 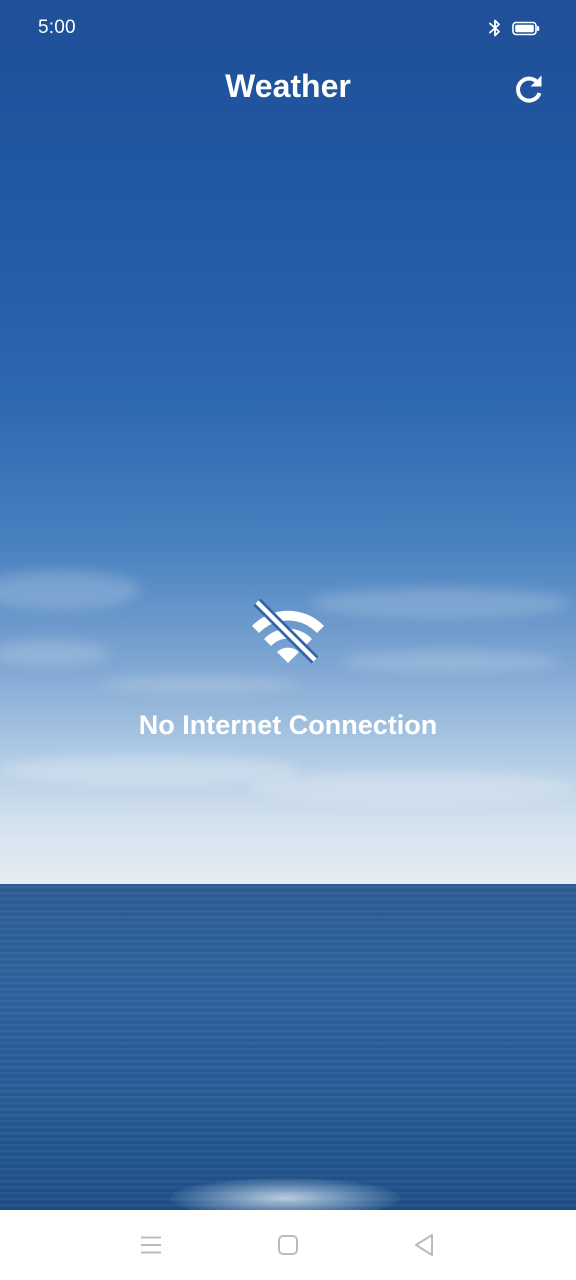 I want to click on menu-icon, so click(x=151, y=1245).